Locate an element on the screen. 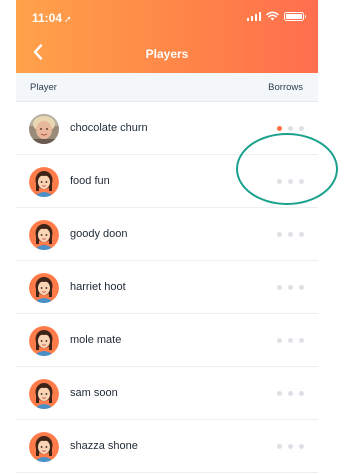  column-header: Player Borrows is located at coordinates (167, 87).